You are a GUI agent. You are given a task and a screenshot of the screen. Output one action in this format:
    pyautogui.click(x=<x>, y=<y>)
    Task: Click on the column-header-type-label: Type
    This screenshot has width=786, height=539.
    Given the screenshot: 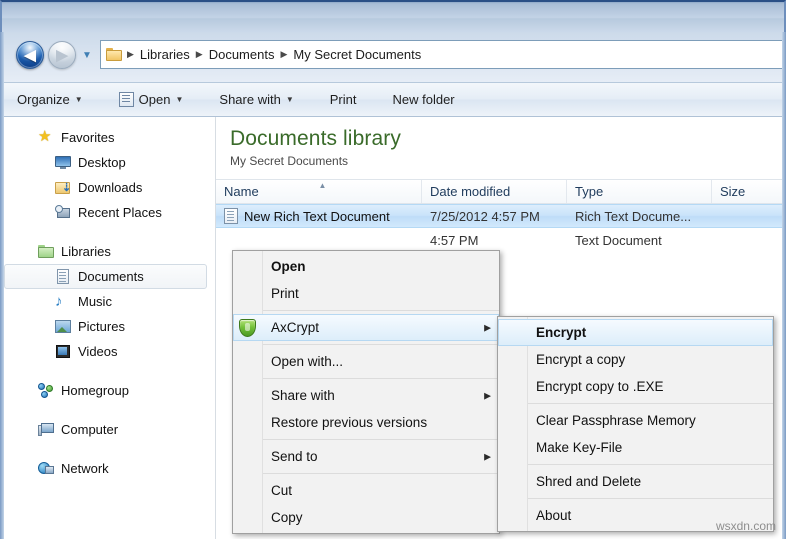 What is the action you would take?
    pyautogui.click(x=589, y=191)
    